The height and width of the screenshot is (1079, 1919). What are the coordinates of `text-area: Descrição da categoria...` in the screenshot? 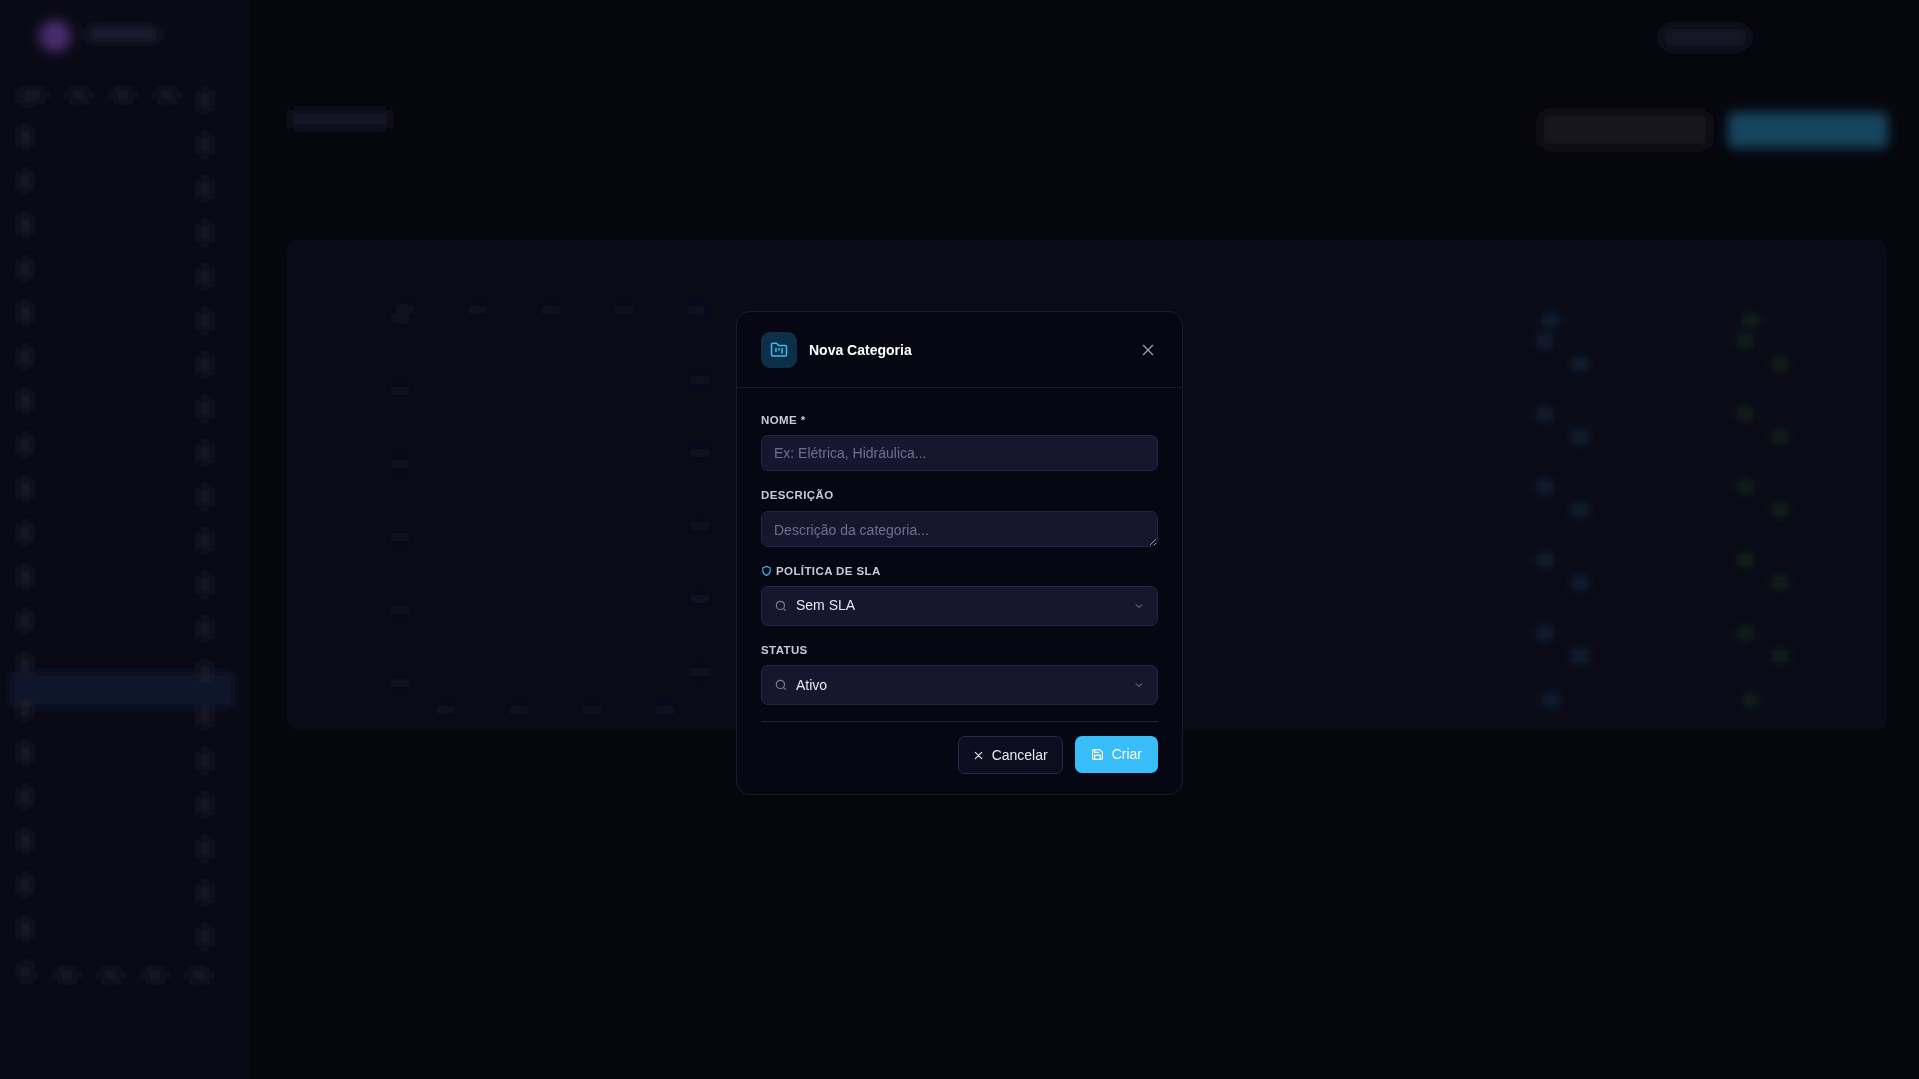 It's located at (959, 528).